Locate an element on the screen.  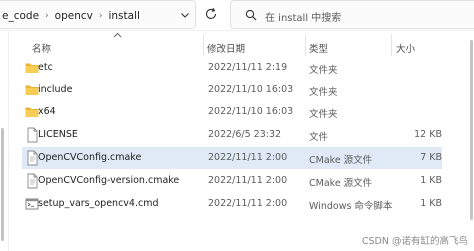
top-bar: e_code › opencv › install 在 install 中搜索 is located at coordinates (237, 15).